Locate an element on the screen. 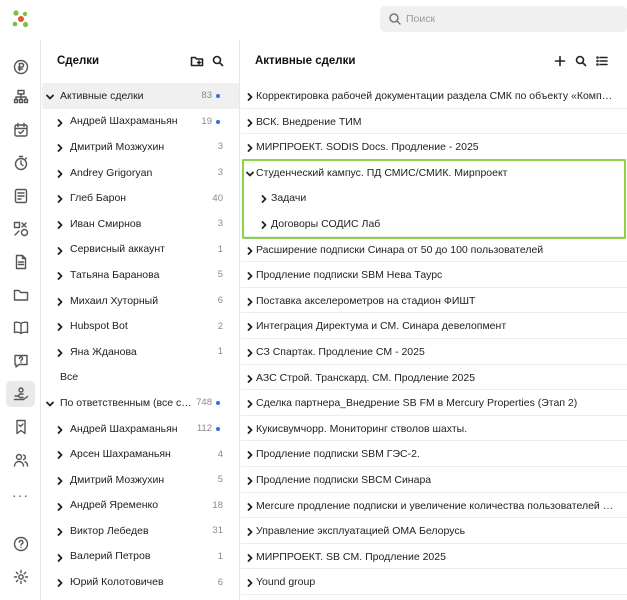 This screenshot has height=600, width=627. settings-icon is located at coordinates (20, 577).